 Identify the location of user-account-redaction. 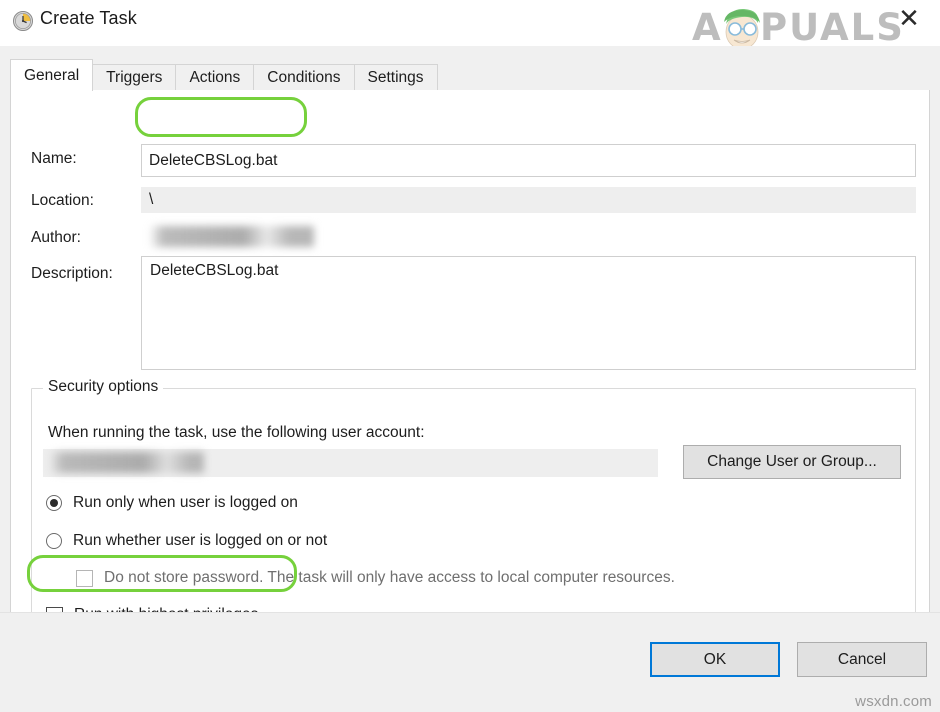
(126, 462).